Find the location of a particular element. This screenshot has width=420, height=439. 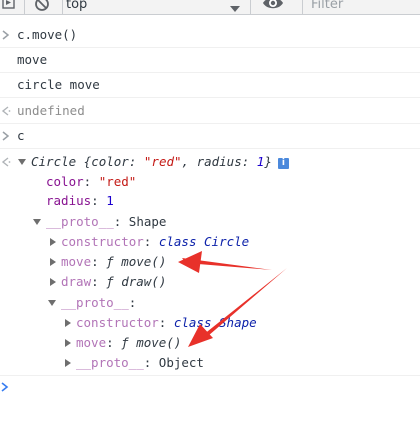

execute-icon is located at coordinates (9, 6).